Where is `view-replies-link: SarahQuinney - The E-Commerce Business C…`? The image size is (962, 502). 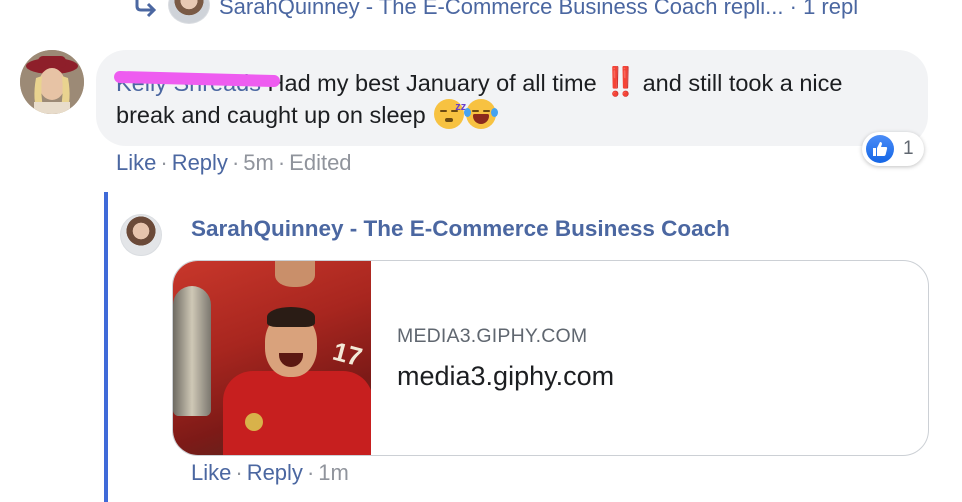 view-replies-link: SarahQuinney - The E-Commerce Business C… is located at coordinates (538, 10).